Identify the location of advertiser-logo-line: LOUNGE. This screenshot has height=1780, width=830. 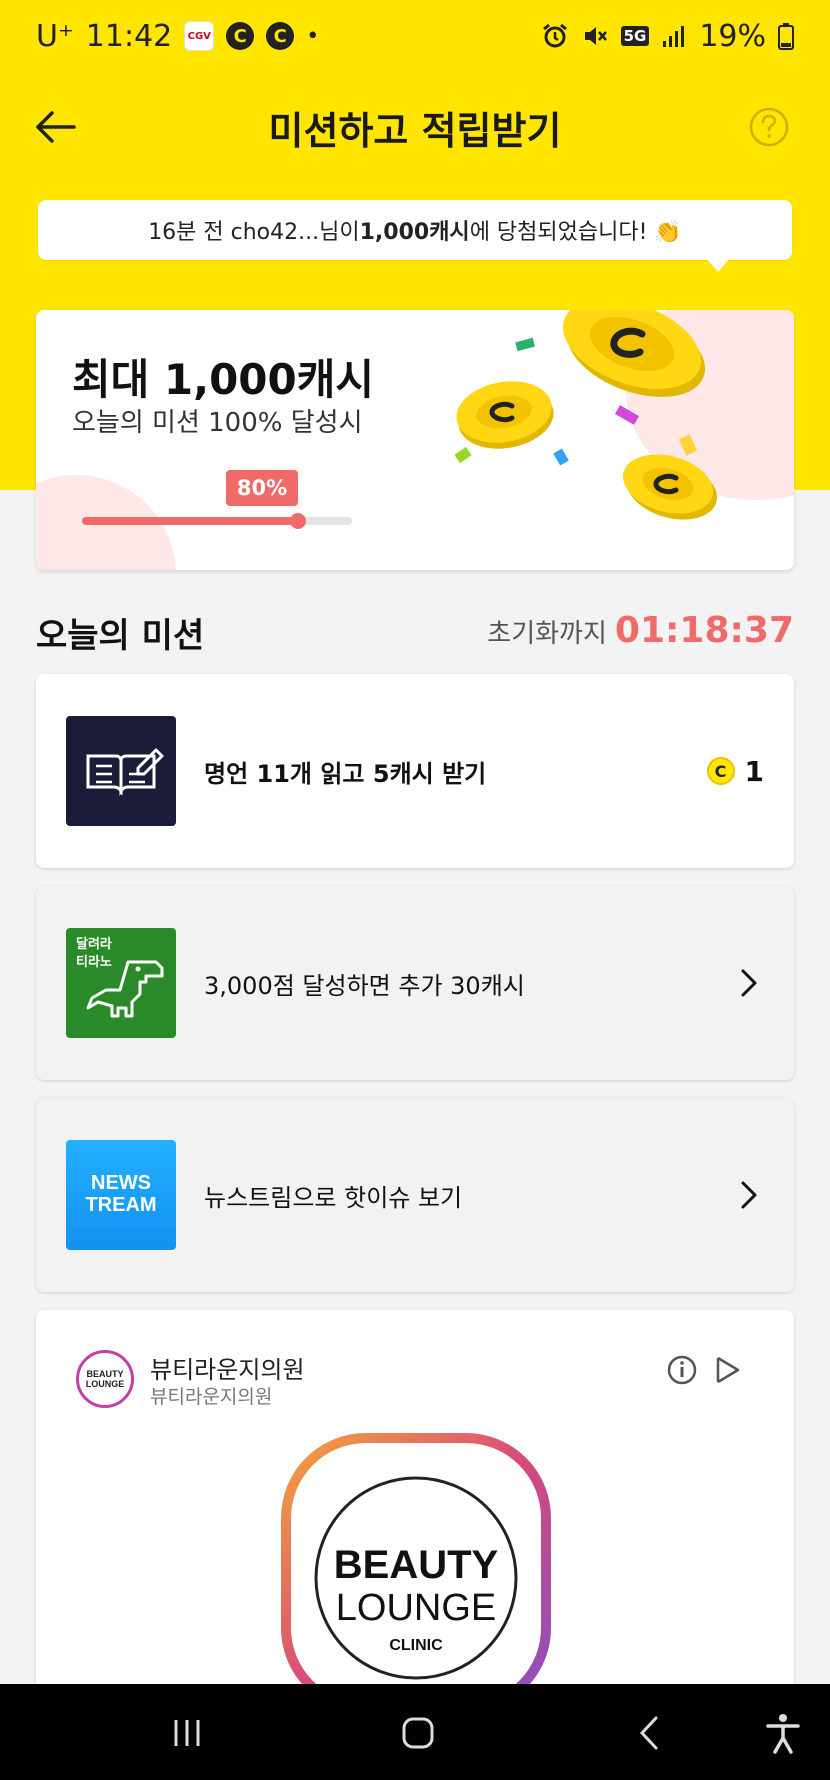
(105, 1384).